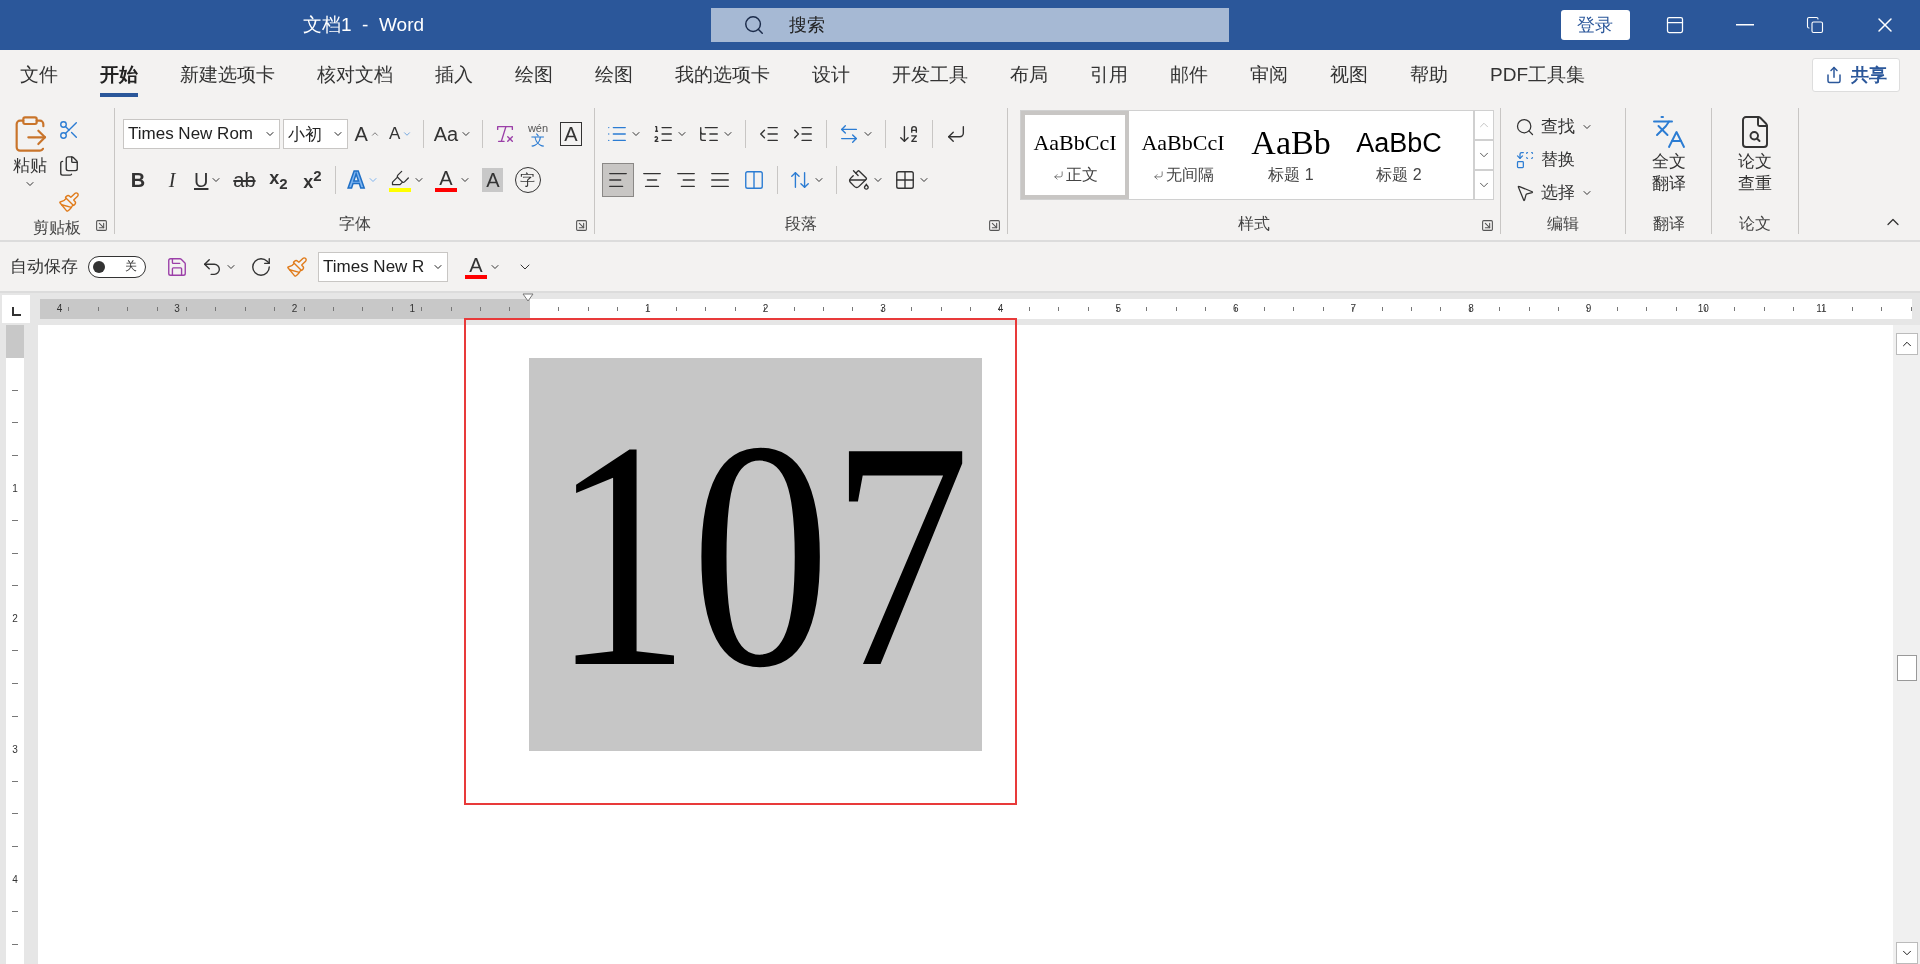 This screenshot has width=1920, height=964. What do you see at coordinates (454, 75) in the screenshot?
I see `ribbon-tab: 插入` at bounding box center [454, 75].